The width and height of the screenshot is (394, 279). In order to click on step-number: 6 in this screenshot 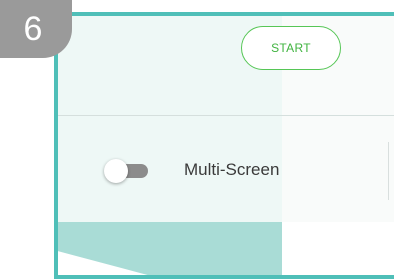, I will do `click(33, 28)`.